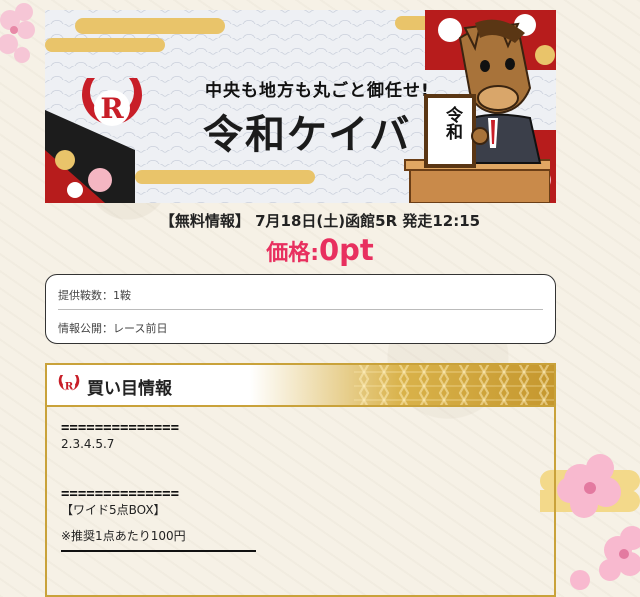  I want to click on horses-count-text: 提供鞍数：1鞍, so click(94, 295).